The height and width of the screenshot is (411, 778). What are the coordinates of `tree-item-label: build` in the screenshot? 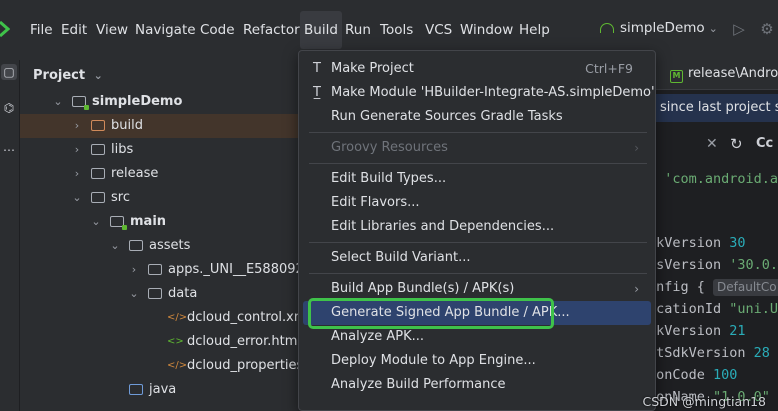 It's located at (127, 125).